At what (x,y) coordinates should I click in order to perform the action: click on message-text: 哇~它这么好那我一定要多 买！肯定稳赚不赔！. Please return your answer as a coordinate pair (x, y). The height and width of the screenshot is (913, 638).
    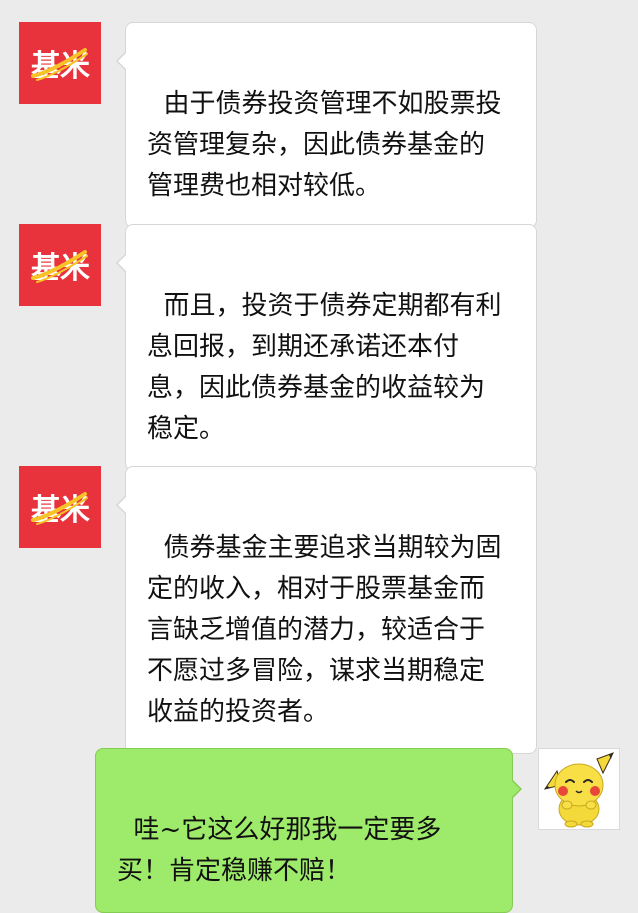
    Looking at the image, I should click on (279, 850).